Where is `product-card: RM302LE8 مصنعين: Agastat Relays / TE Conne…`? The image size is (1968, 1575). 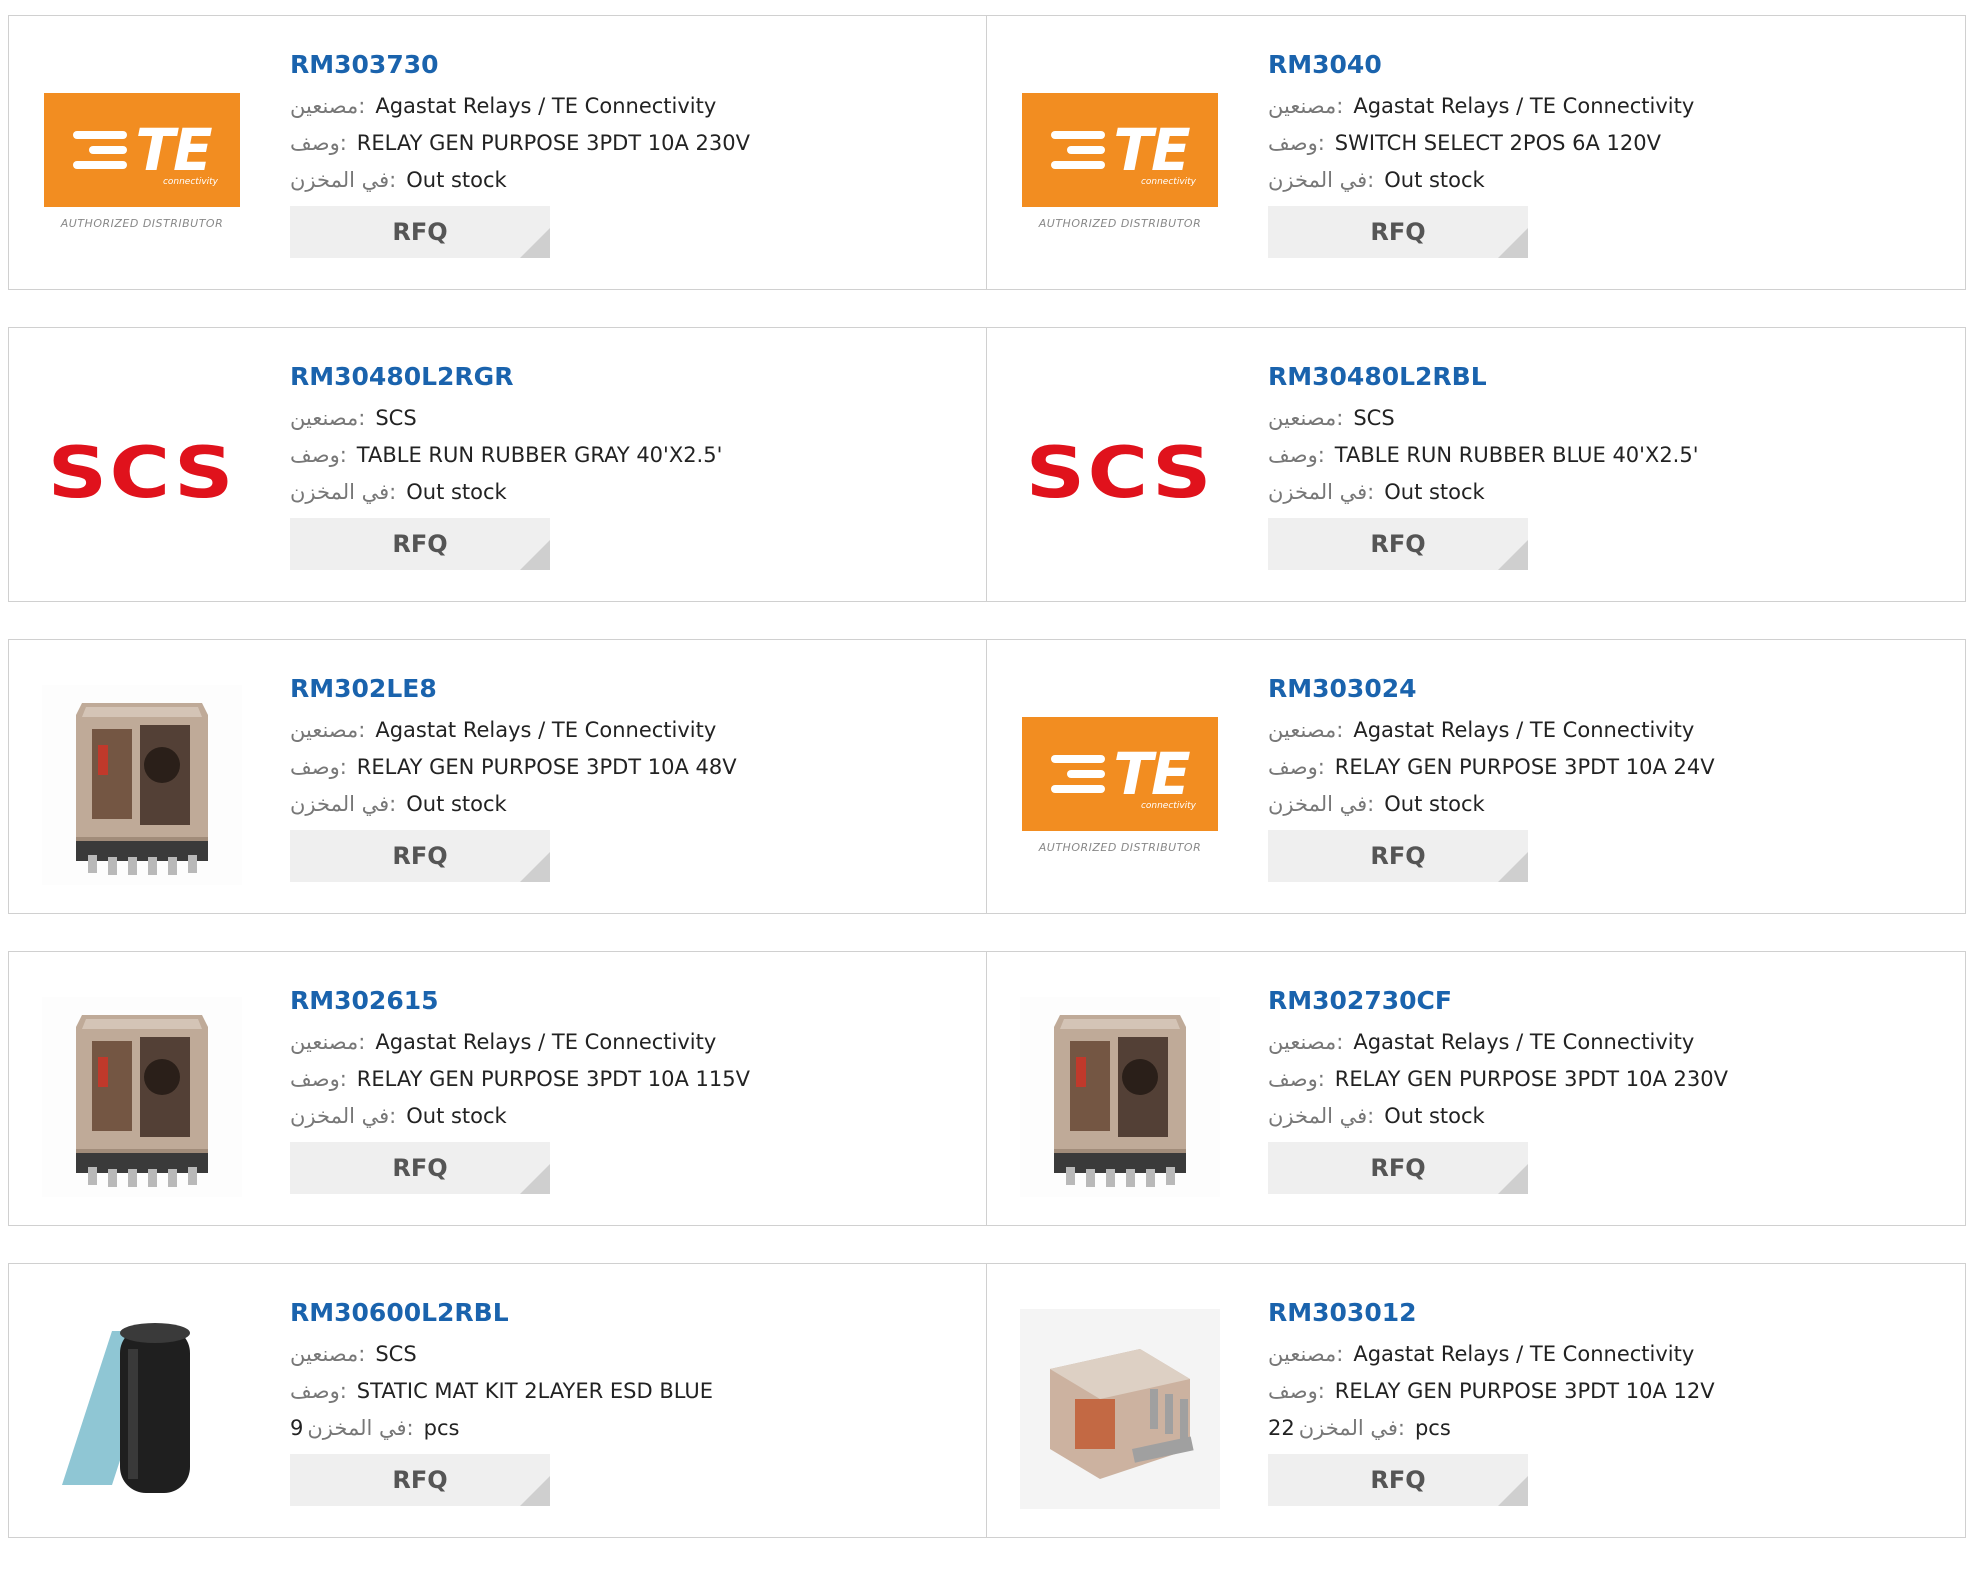 product-card: RM302LE8 مصنعين: Agastat Relays / TE Conne… is located at coordinates (497, 776).